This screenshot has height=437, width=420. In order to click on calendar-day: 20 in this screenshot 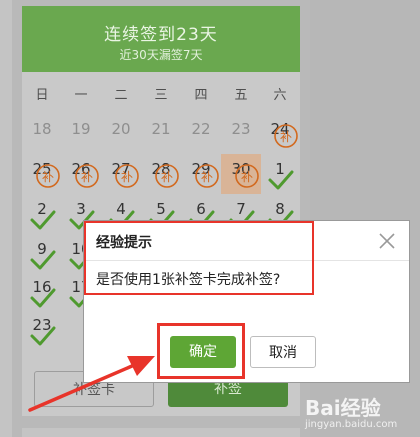, I will do `click(121, 134)`.